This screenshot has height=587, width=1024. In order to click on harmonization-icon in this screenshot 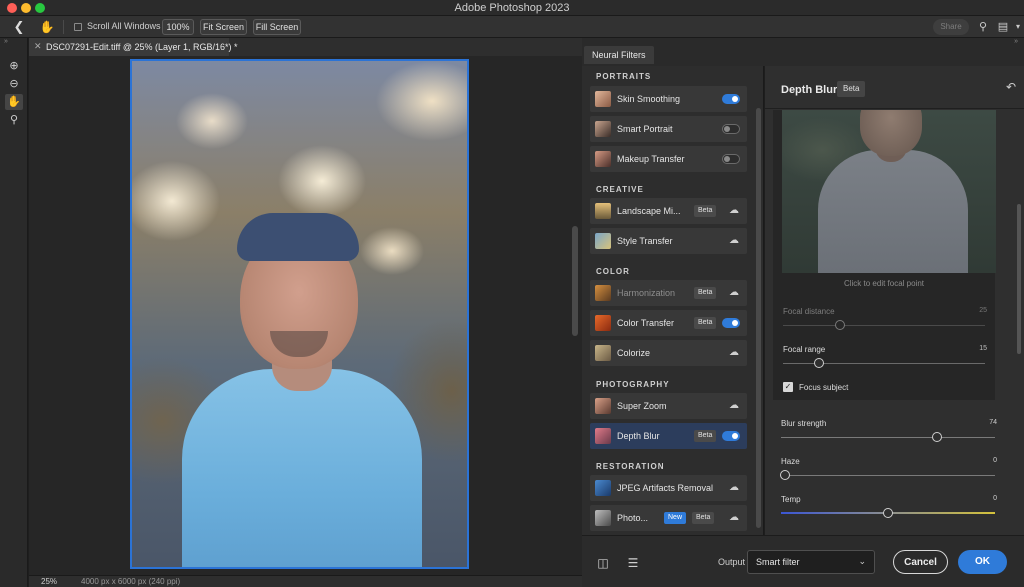, I will do `click(603, 293)`.